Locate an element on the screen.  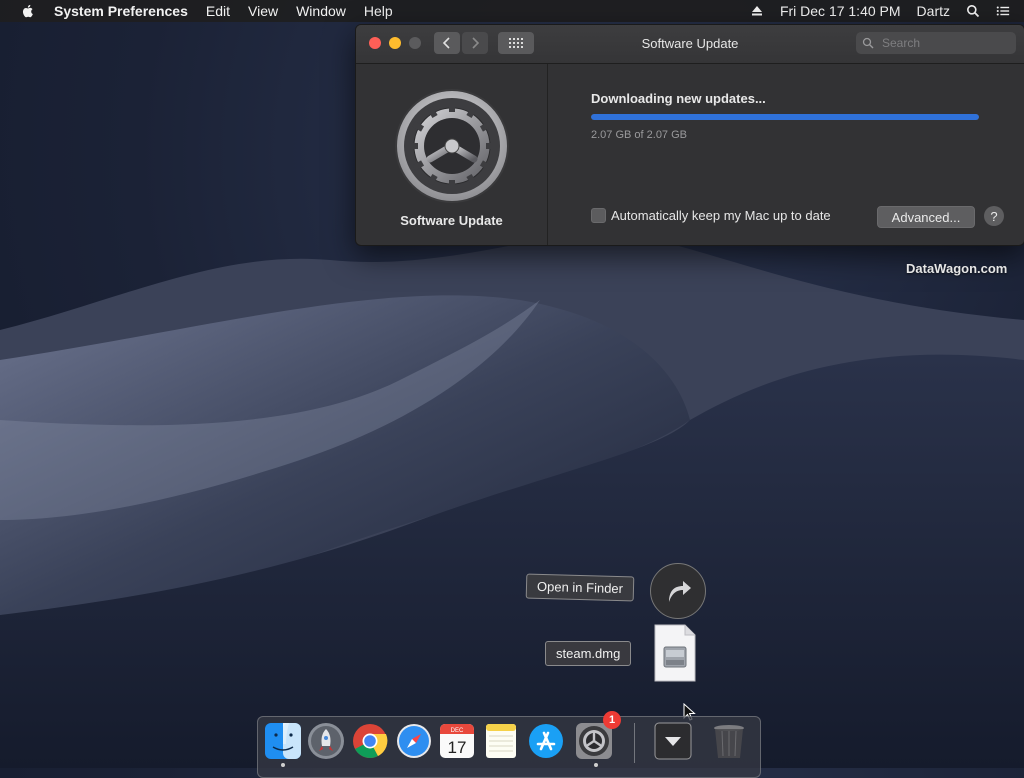
trash-icon is located at coordinates (729, 741).